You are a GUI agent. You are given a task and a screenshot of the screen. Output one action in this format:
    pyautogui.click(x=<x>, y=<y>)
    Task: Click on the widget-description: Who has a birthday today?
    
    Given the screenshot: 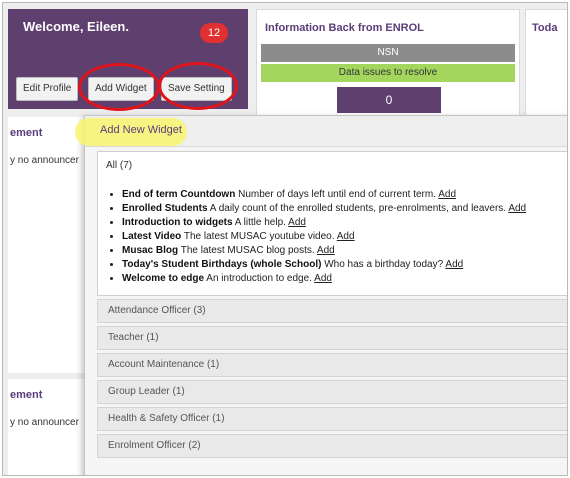 What is the action you would take?
    pyautogui.click(x=384, y=264)
    